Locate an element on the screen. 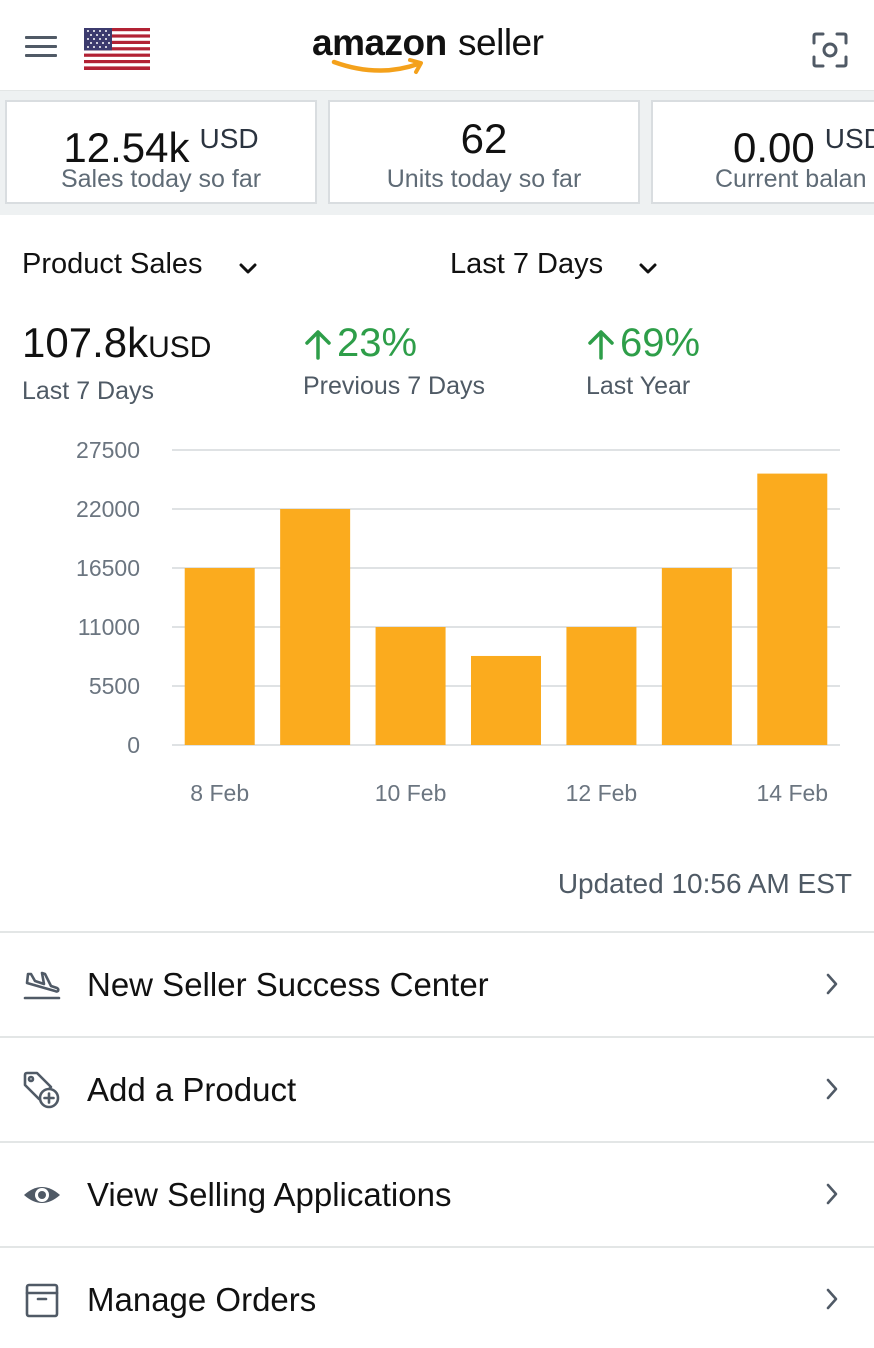 The width and height of the screenshot is (874, 1348). bar-11-feb is located at coordinates (506, 700).